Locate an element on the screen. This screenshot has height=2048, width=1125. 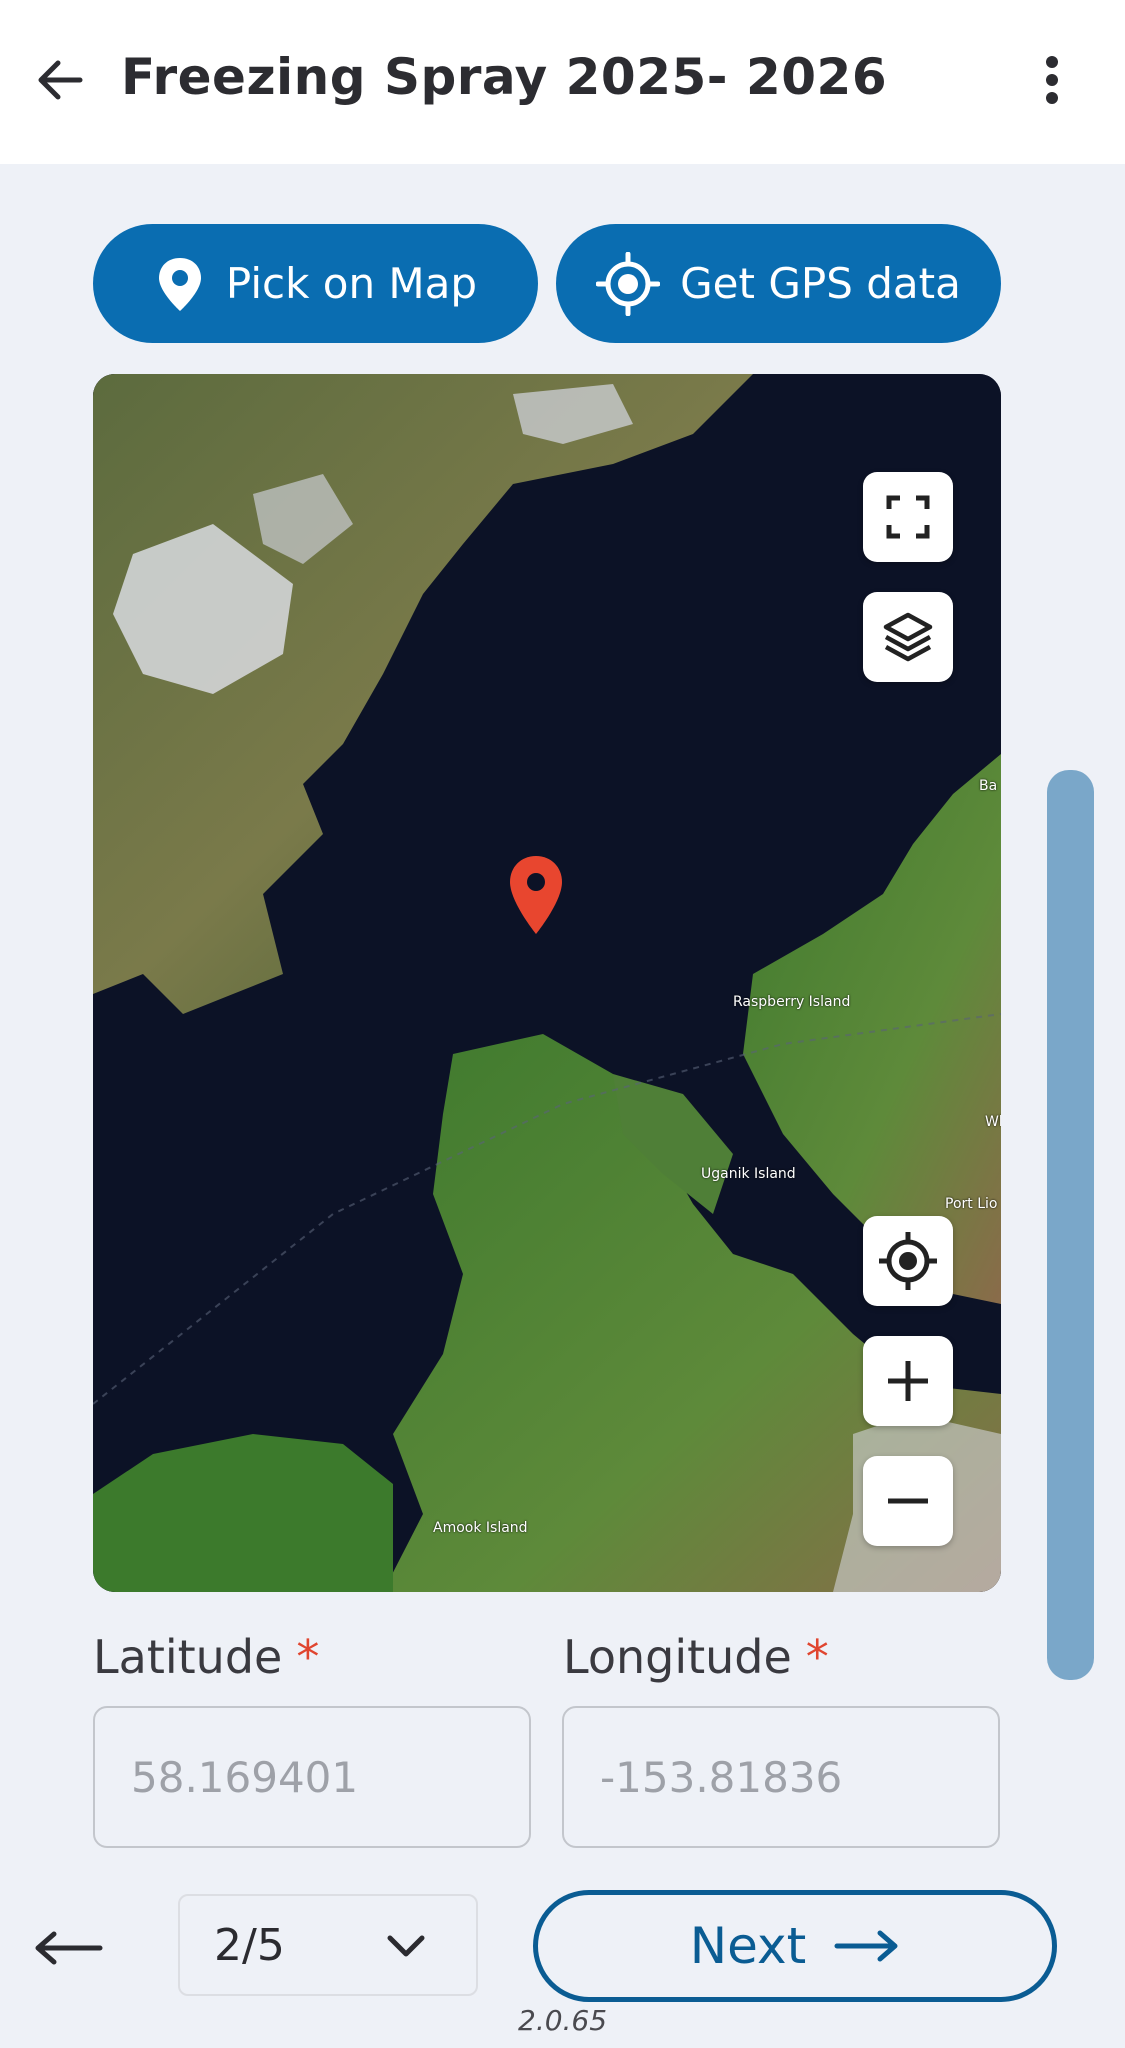
zoom-in-icon is located at coordinates (908, 1381).